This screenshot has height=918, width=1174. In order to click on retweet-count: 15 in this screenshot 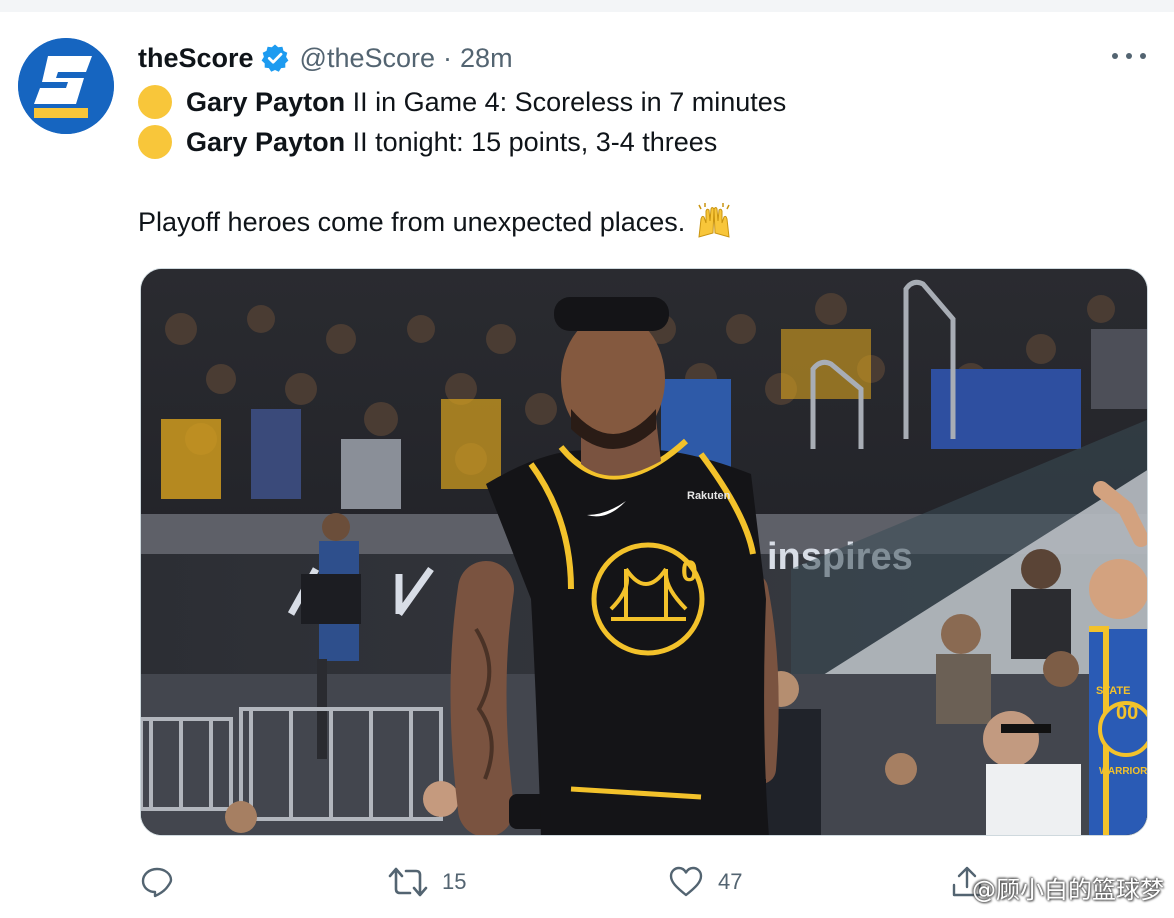, I will do `click(454, 881)`.